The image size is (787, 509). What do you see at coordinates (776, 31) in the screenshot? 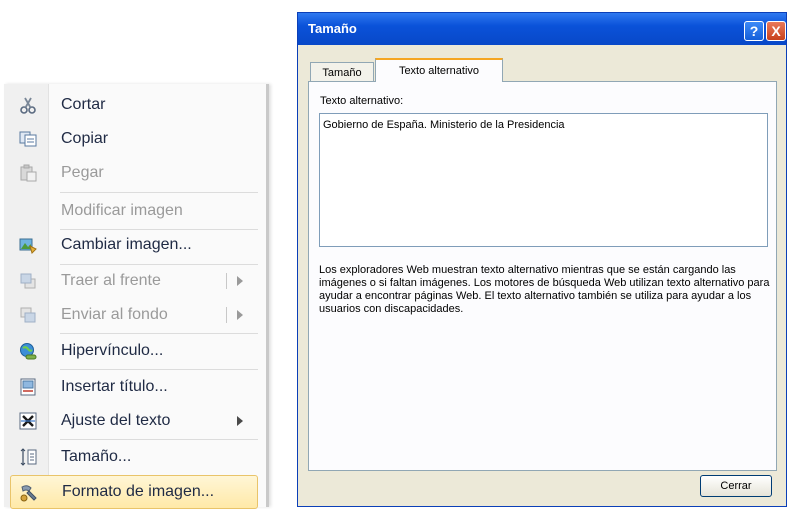
I see `close-window-button: X` at bounding box center [776, 31].